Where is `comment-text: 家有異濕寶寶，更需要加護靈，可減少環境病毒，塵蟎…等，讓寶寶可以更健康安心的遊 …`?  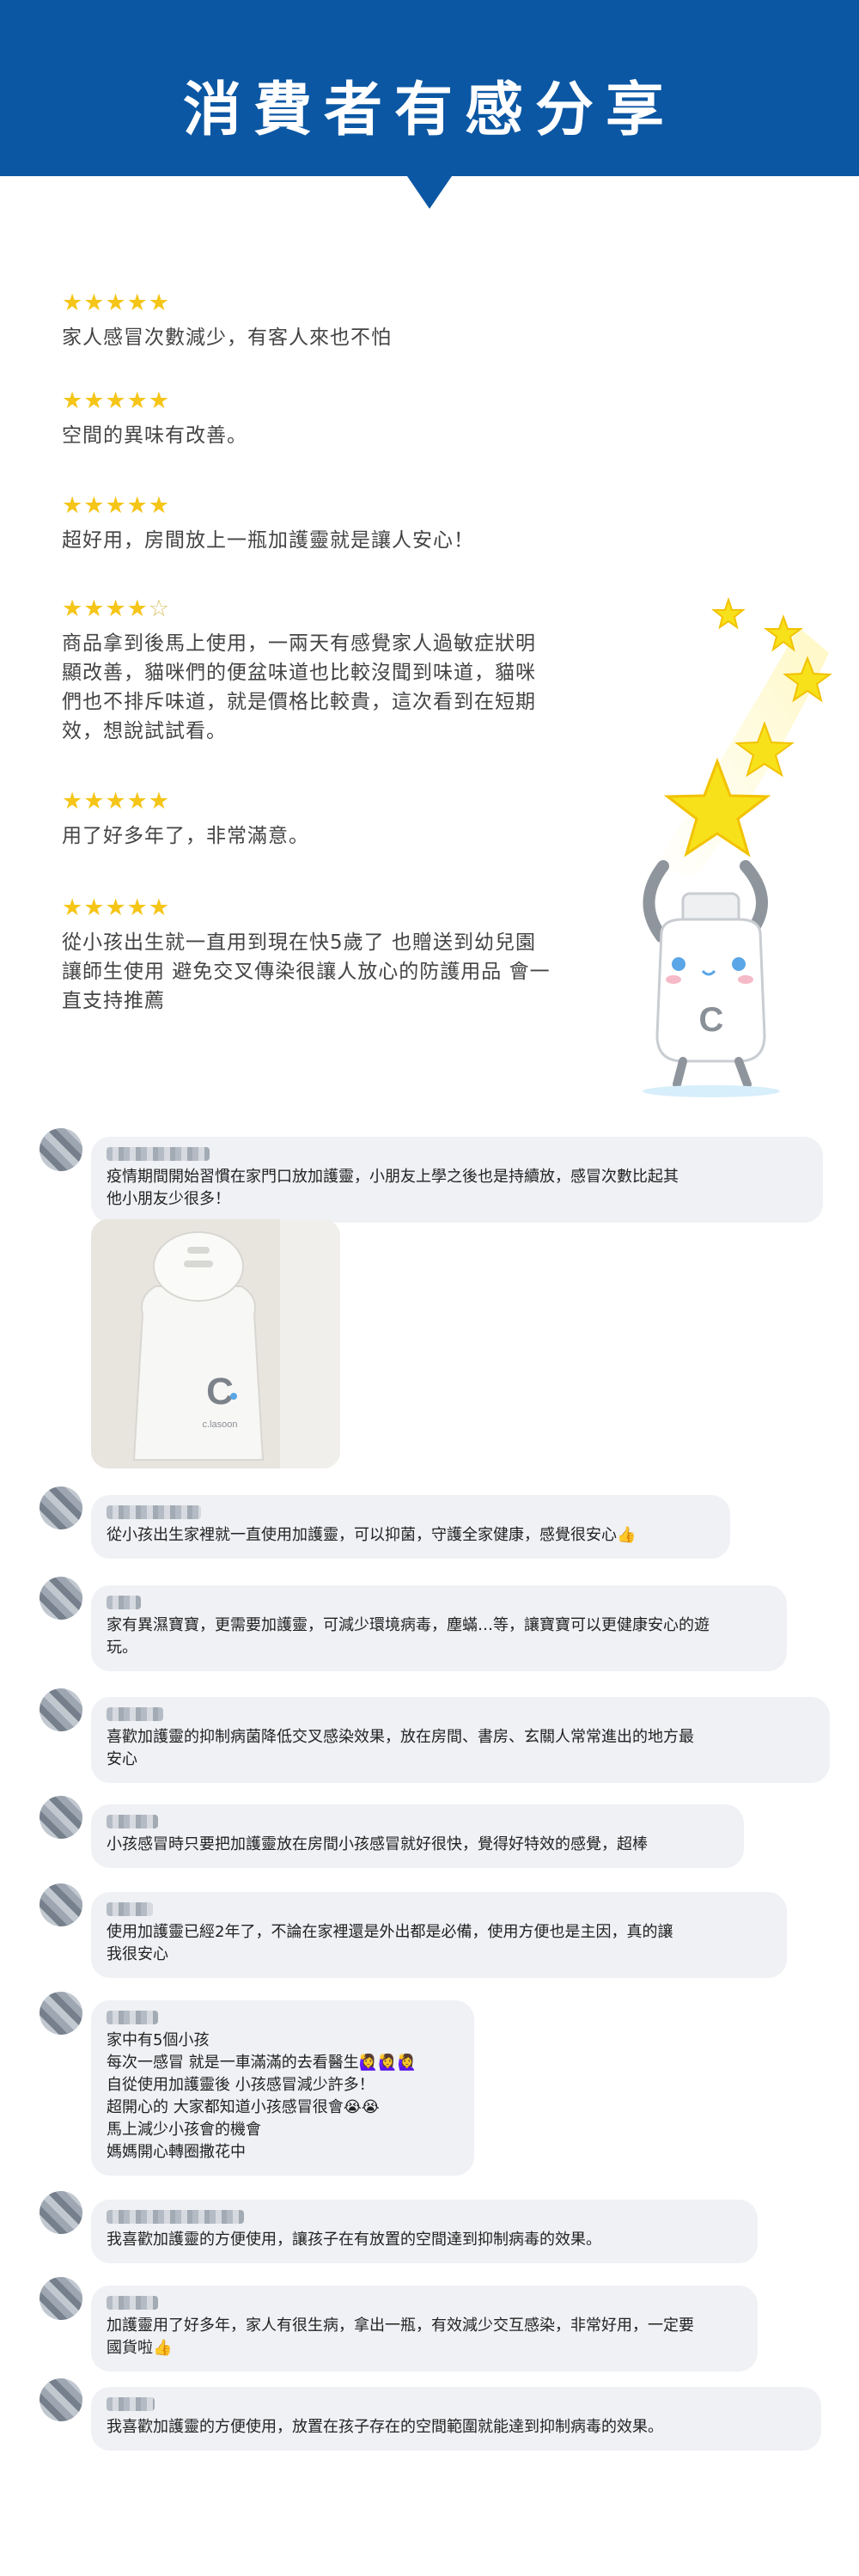
comment-text: 家有異濕寶寶，更需要加護靈，可減少環境病毒，塵蟎…等，讓寶寶可以更健康安心的遊 … is located at coordinates (408, 1636).